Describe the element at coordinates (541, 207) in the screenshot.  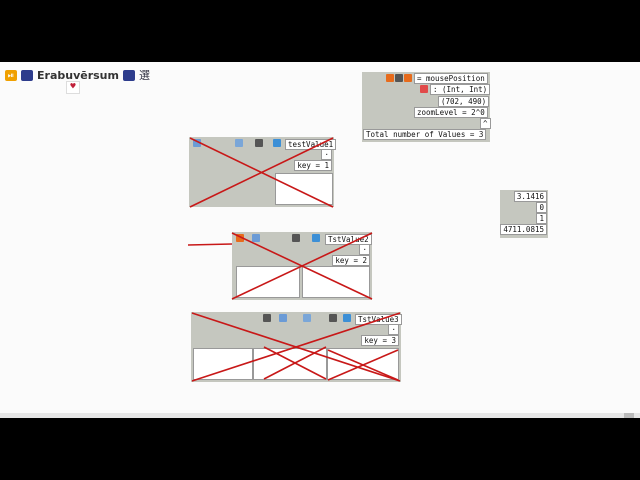
I see `value-item: 0` at that location.